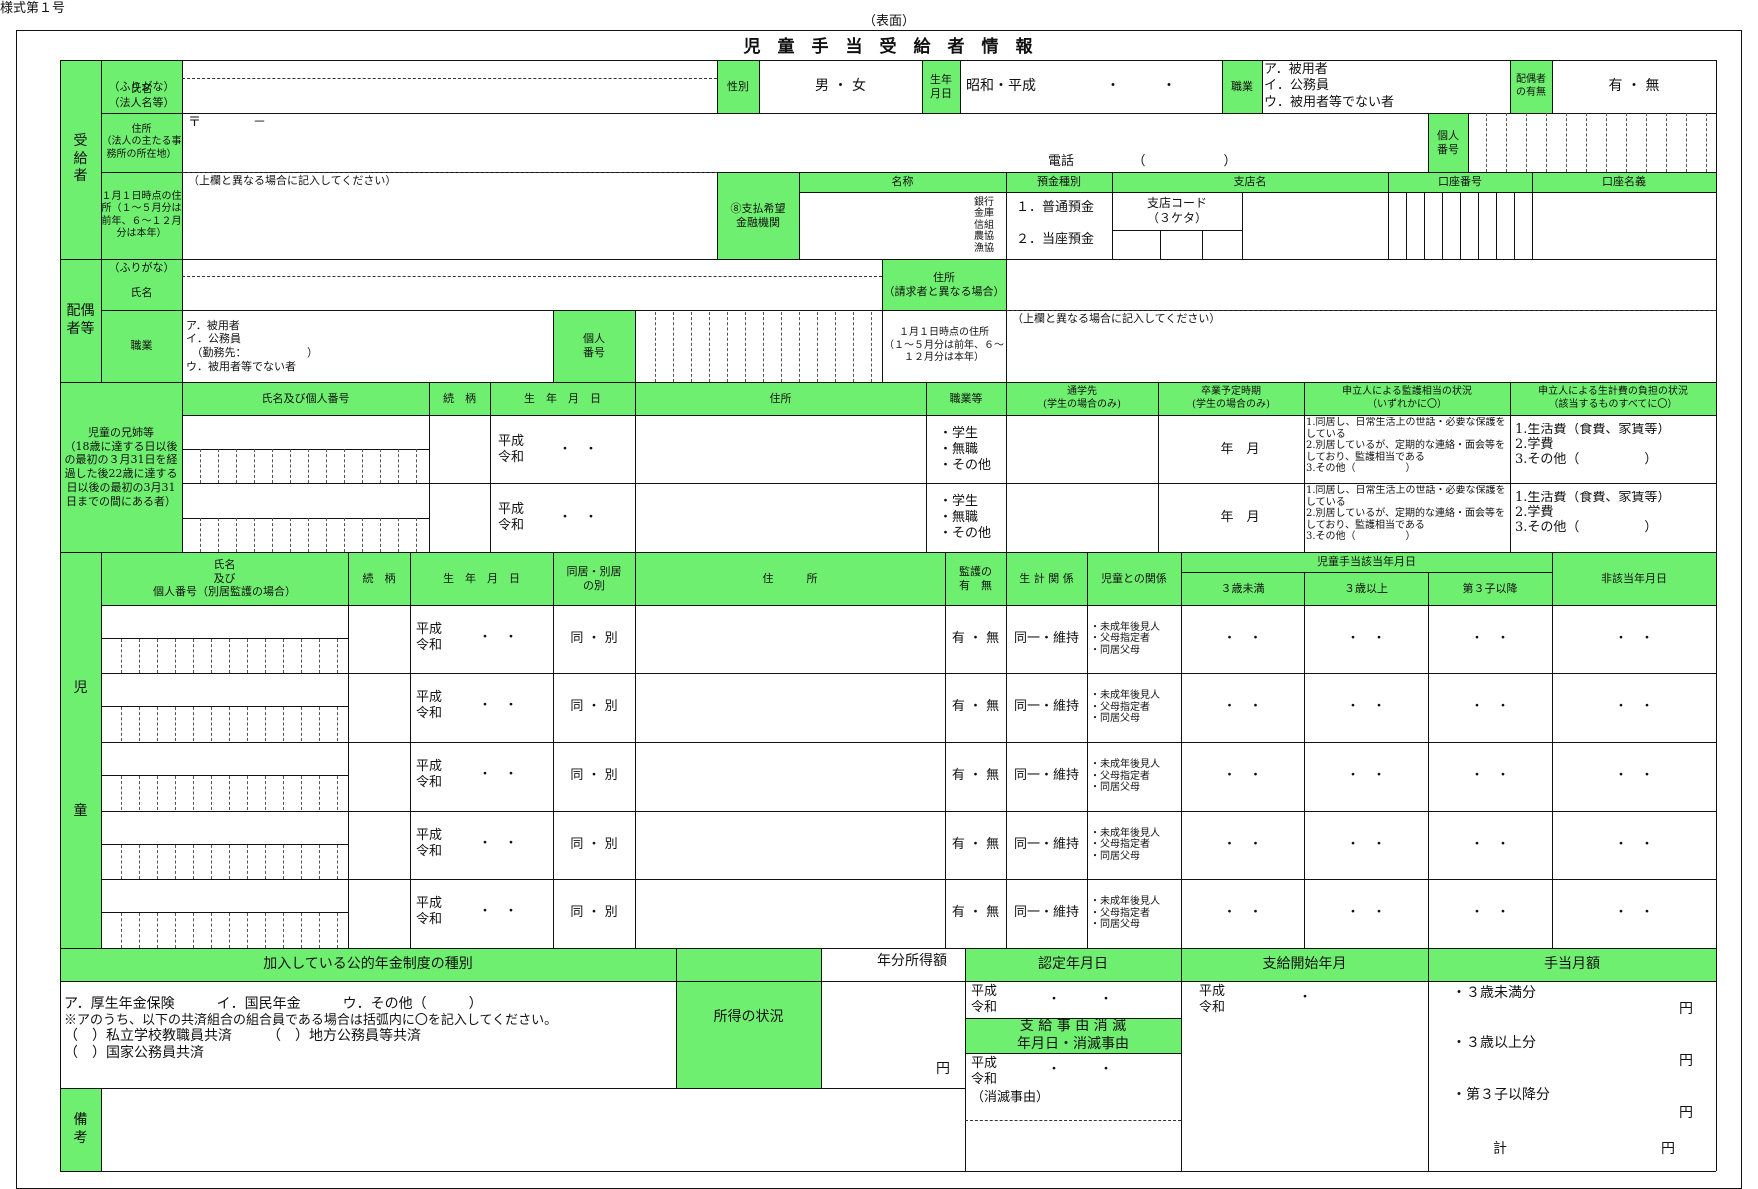  I want to click on recipient-phone: 電話 （ ）, so click(1173, 162).